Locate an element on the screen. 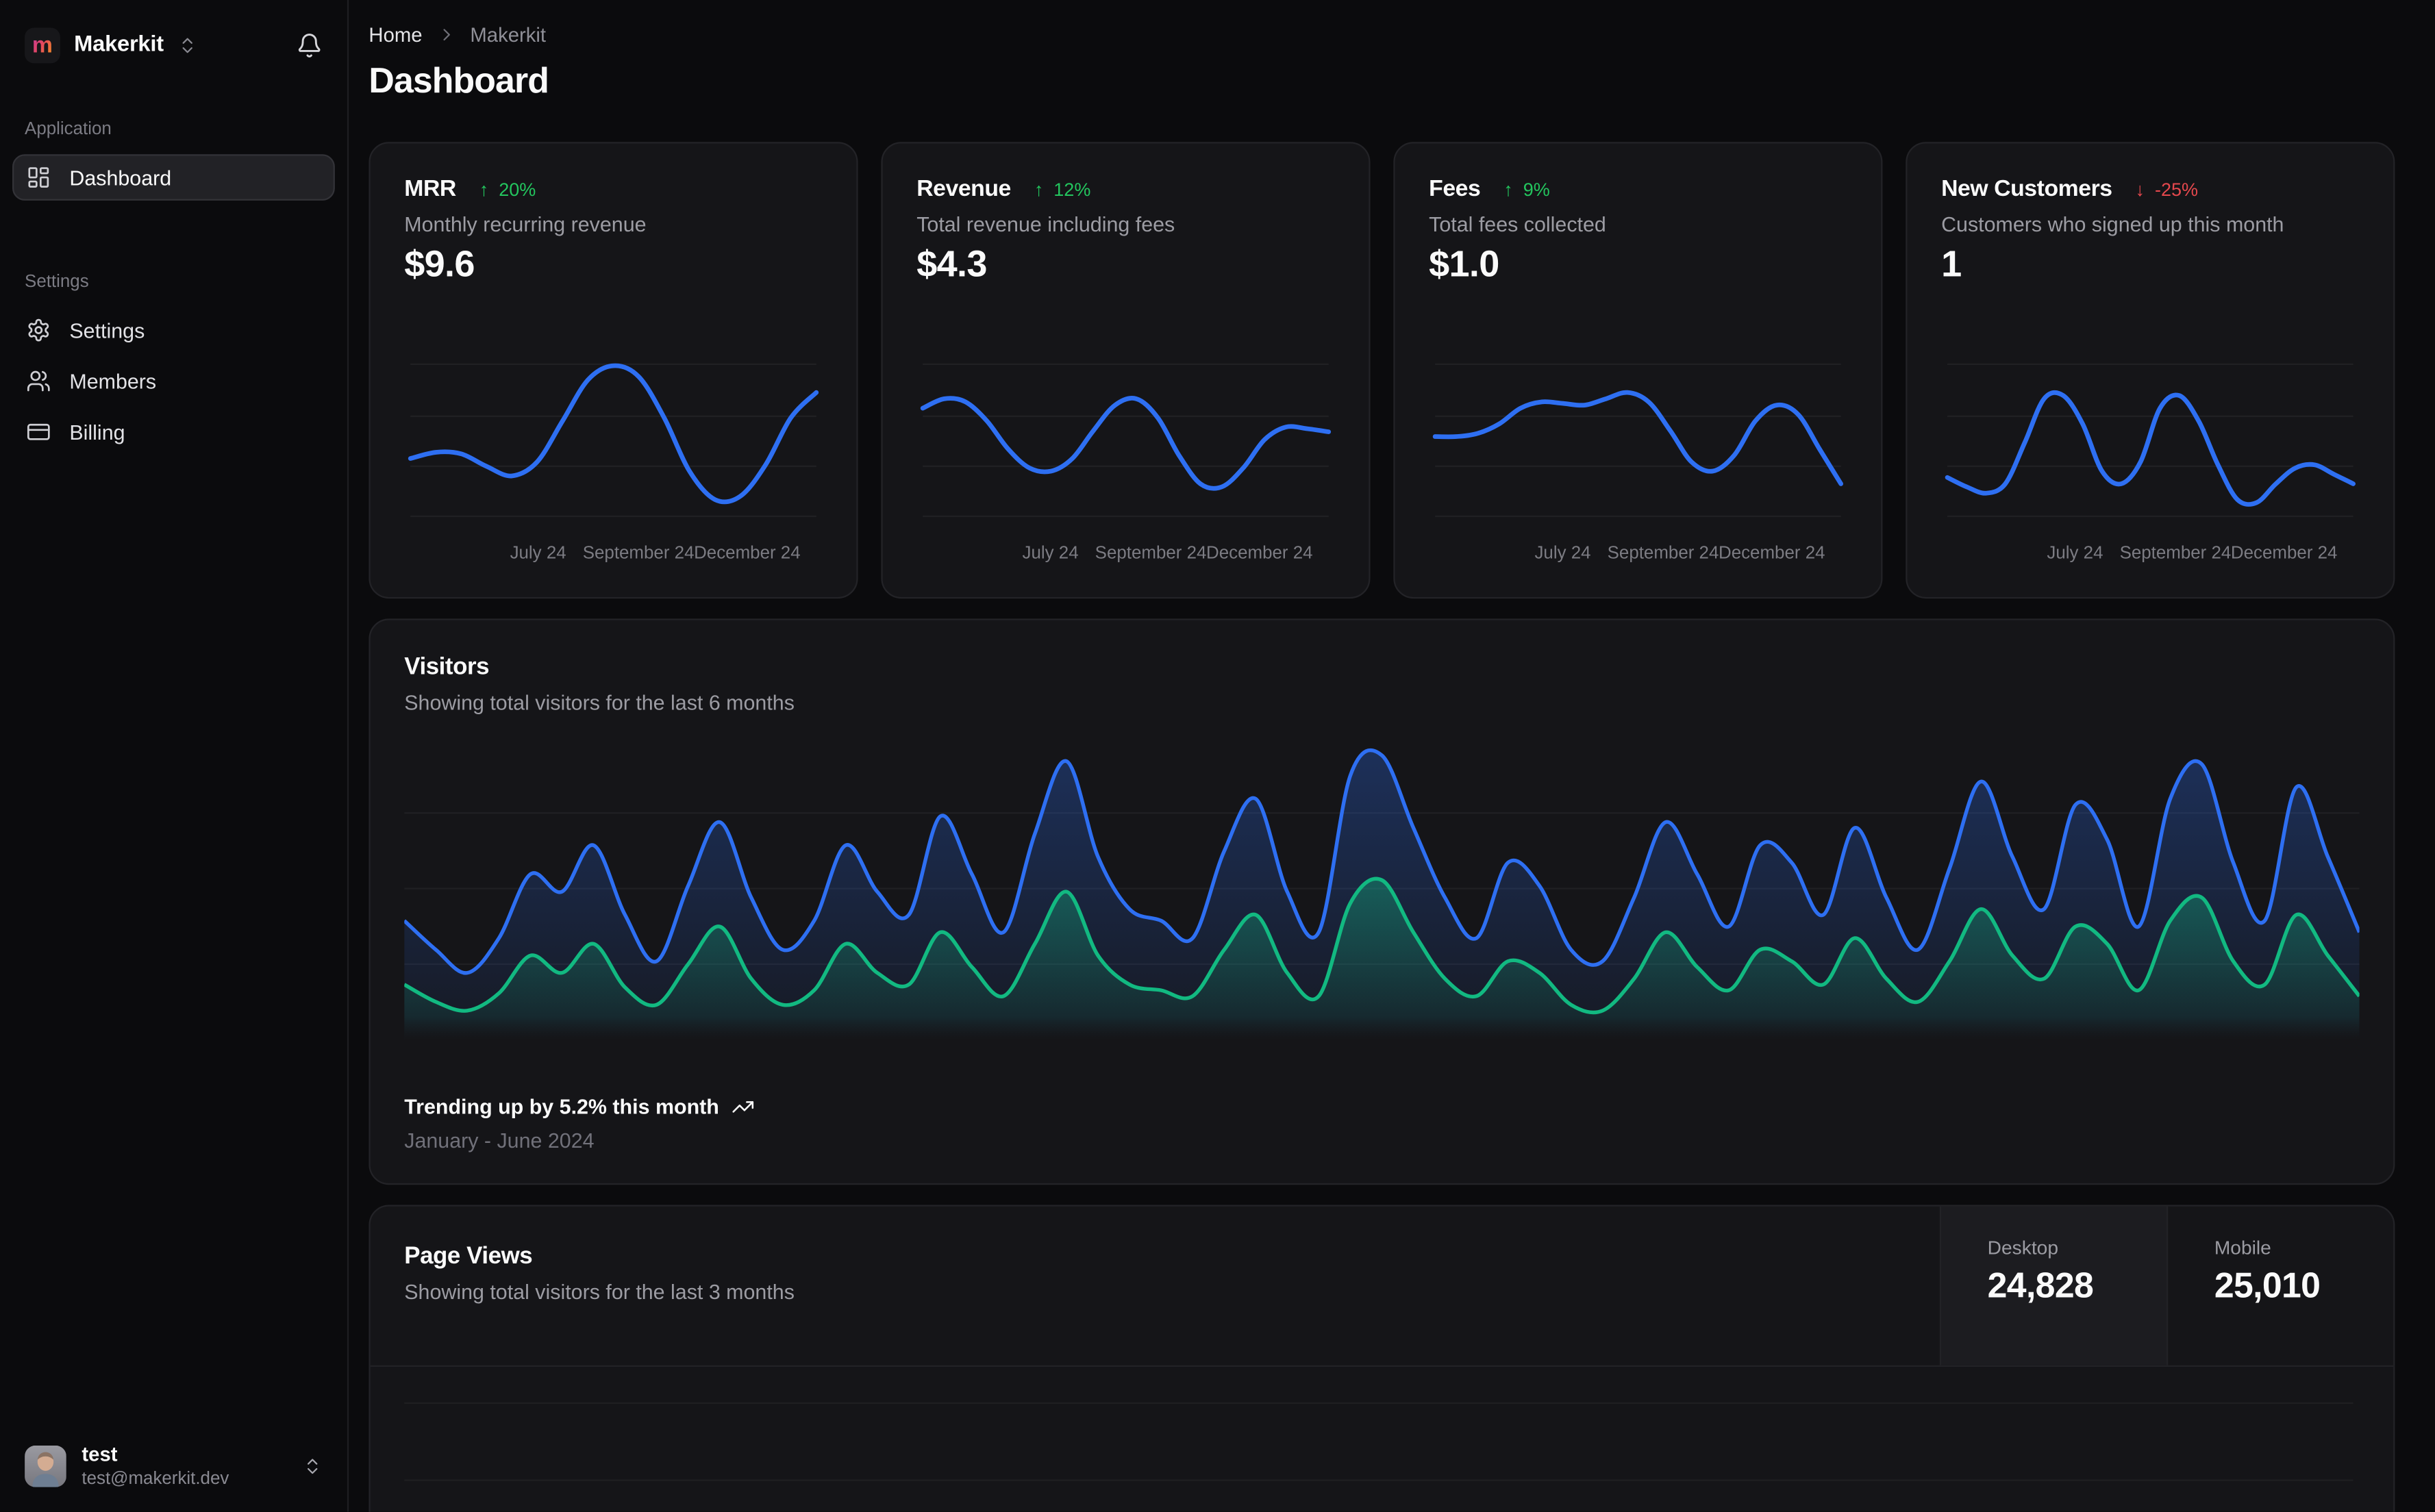 The width and height of the screenshot is (2435, 1512). dashboard-icon is located at coordinates (38, 178).